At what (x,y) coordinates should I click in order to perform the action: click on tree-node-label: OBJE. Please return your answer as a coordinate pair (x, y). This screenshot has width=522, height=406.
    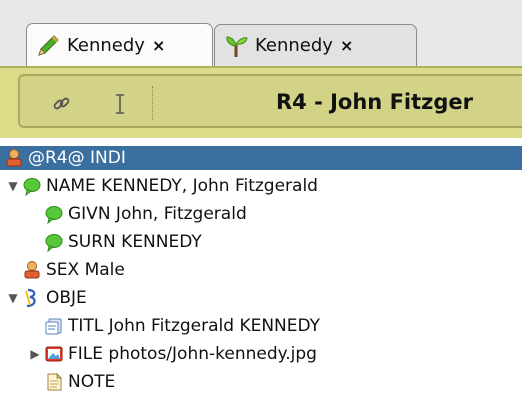
    Looking at the image, I should click on (66, 298).